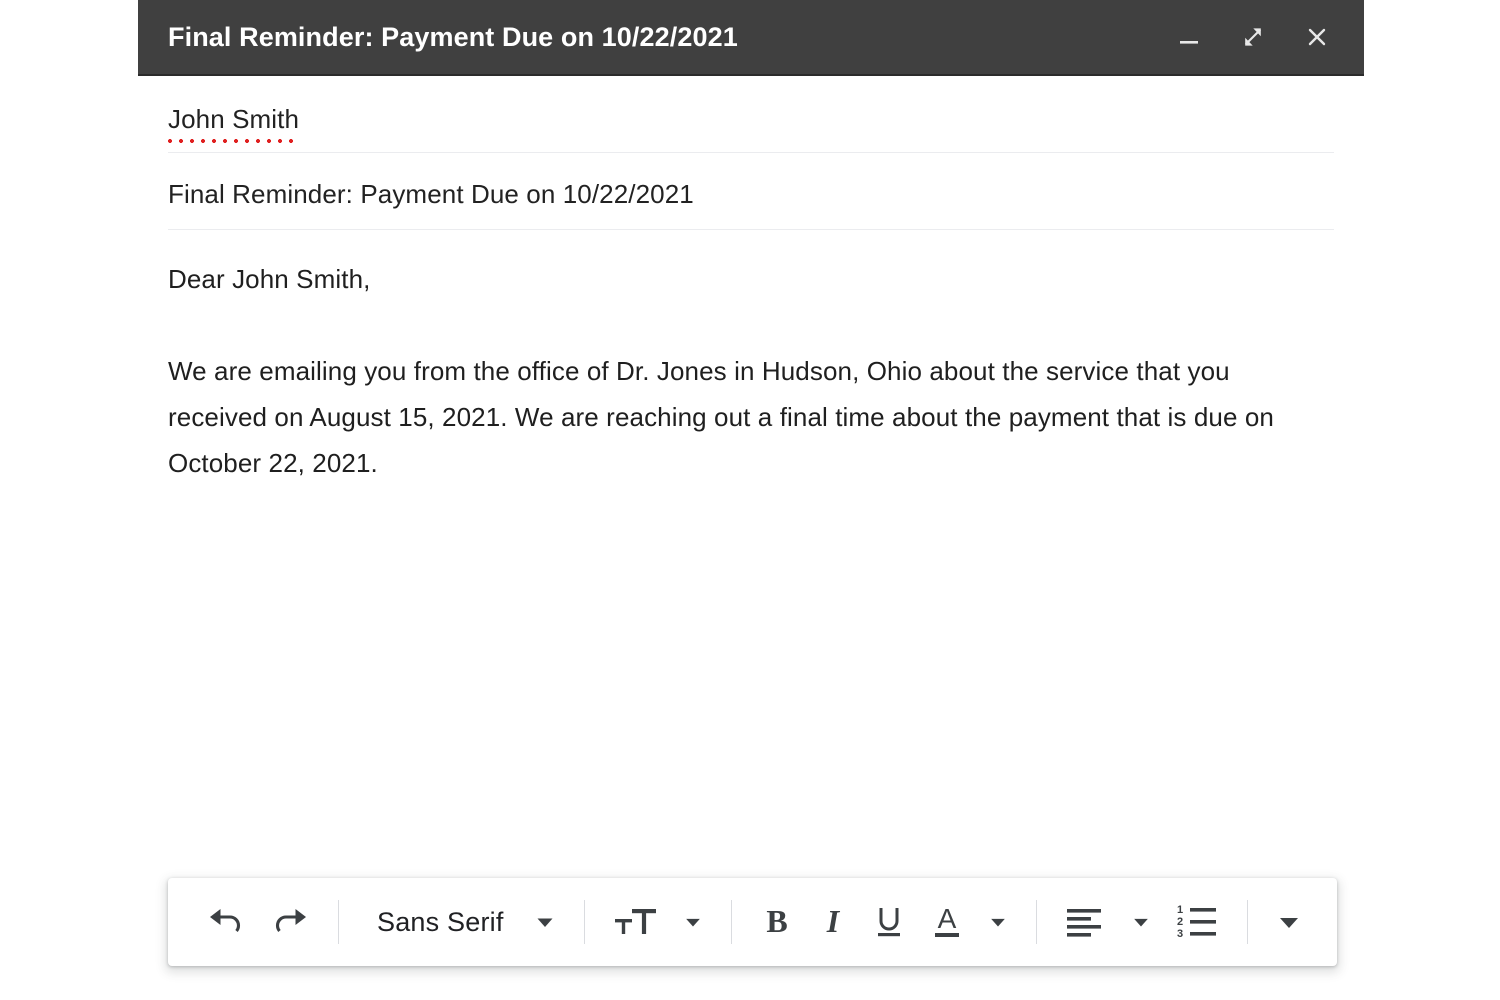 Image resolution: width=1500 pixels, height=1000 pixels. What do you see at coordinates (269, 279) in the screenshot?
I see `message-greeting: Dear John Smith,` at bounding box center [269, 279].